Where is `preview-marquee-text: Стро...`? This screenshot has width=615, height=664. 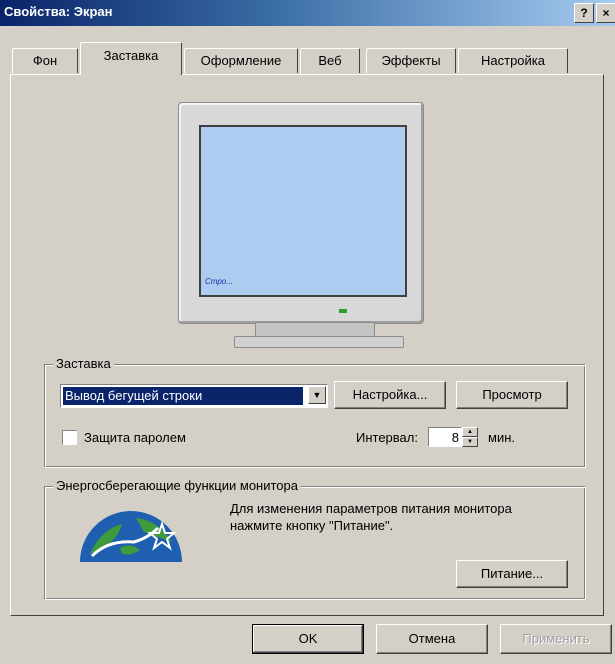
preview-marquee-text: Стро... is located at coordinates (219, 281).